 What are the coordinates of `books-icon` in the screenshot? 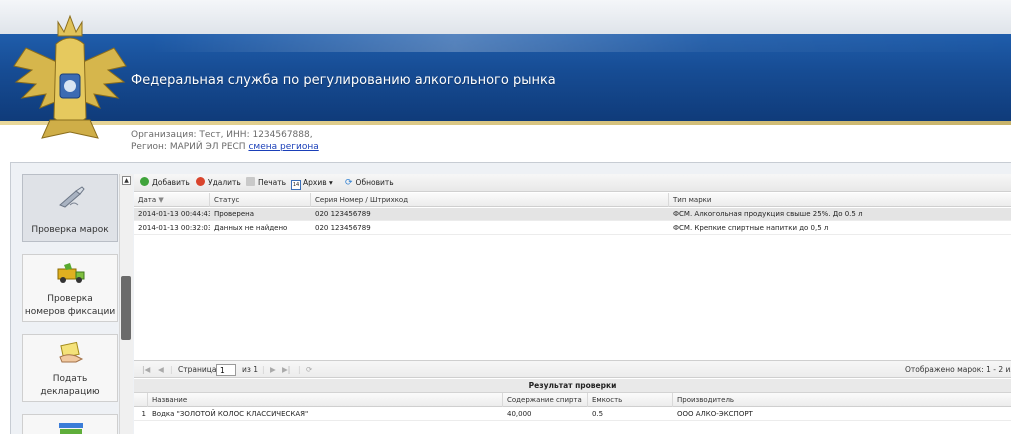 It's located at (71, 428).